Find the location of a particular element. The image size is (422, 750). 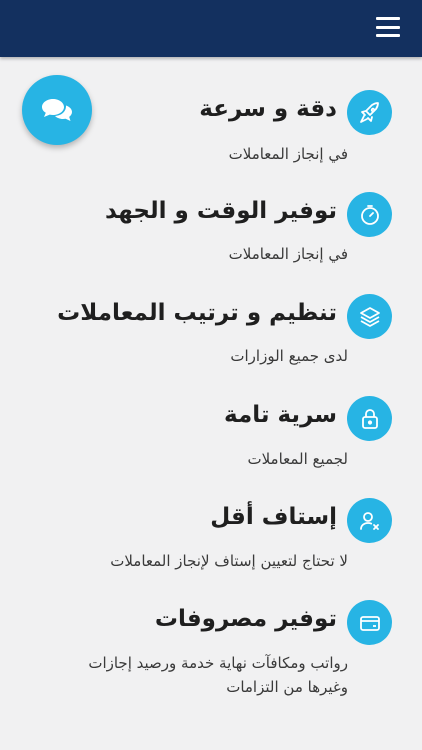

chat-bubbles-icon is located at coordinates (57, 110).